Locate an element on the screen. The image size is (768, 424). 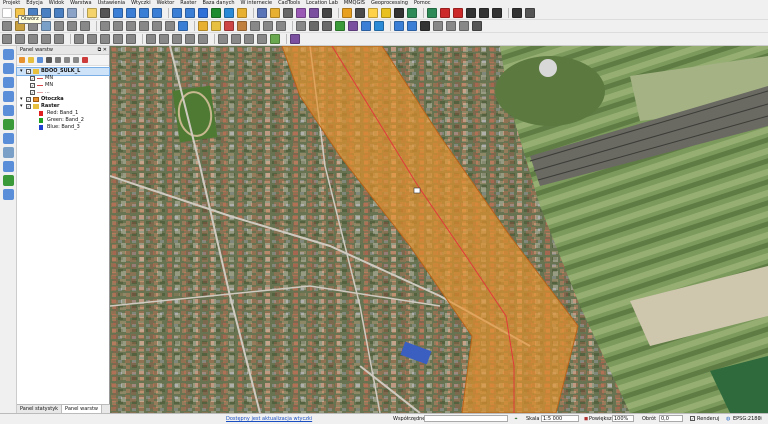
coordinate-field is located at coordinates (466, 418).